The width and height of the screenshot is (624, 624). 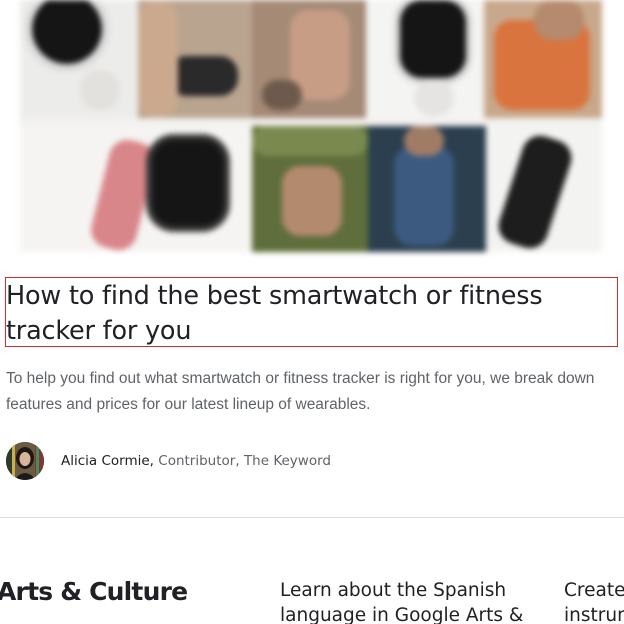 What do you see at coordinates (242, 461) in the screenshot?
I see `author-role: Contributor, The Keyword` at bounding box center [242, 461].